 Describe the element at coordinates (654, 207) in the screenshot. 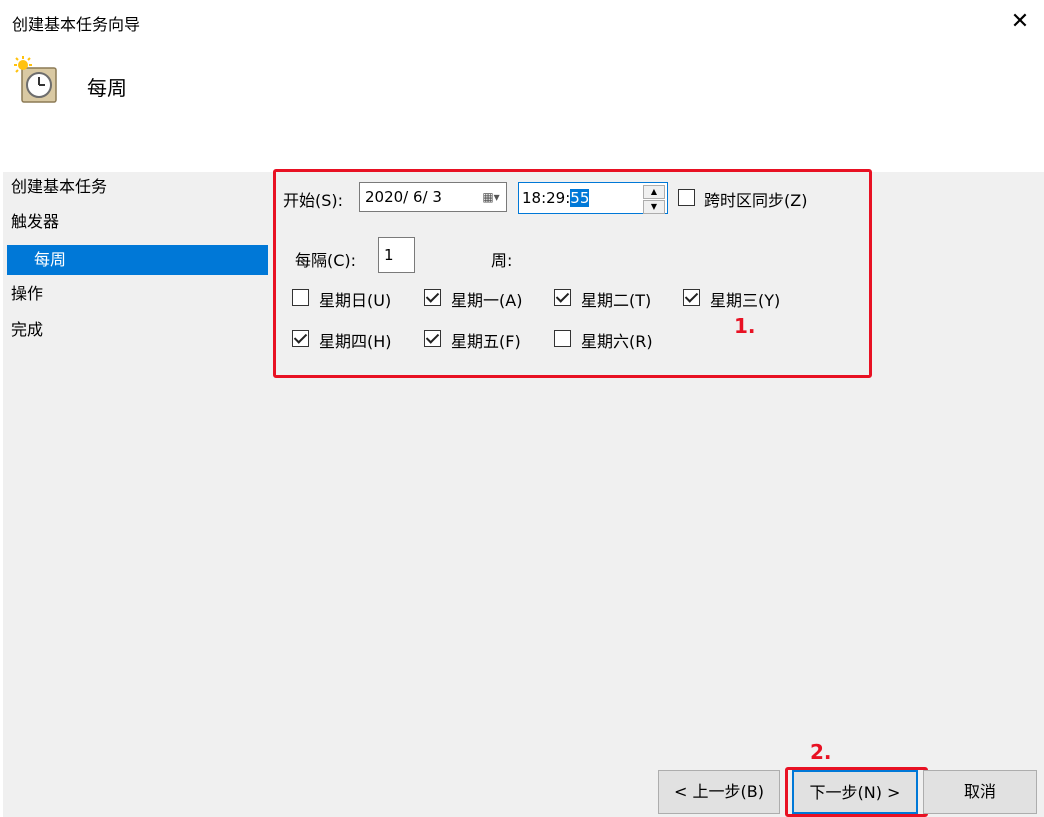

I see `spin-down-icon: ▼` at that location.